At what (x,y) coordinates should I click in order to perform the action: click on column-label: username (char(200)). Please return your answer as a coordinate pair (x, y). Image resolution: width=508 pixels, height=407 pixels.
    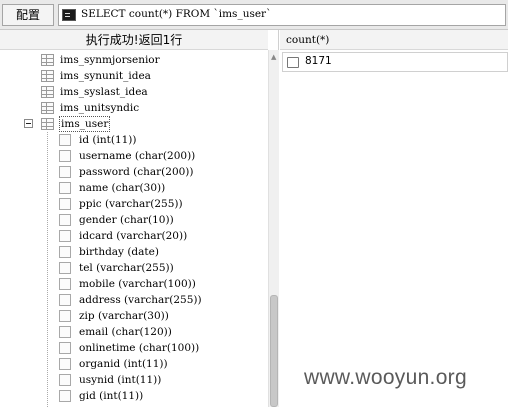
    Looking at the image, I should click on (137, 156).